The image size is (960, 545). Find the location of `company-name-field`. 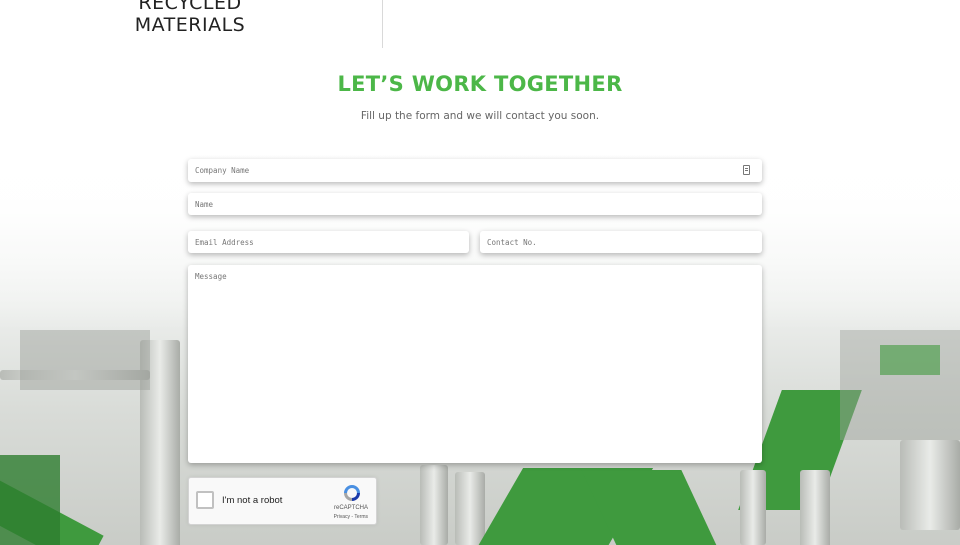

company-name-field is located at coordinates (475, 170).